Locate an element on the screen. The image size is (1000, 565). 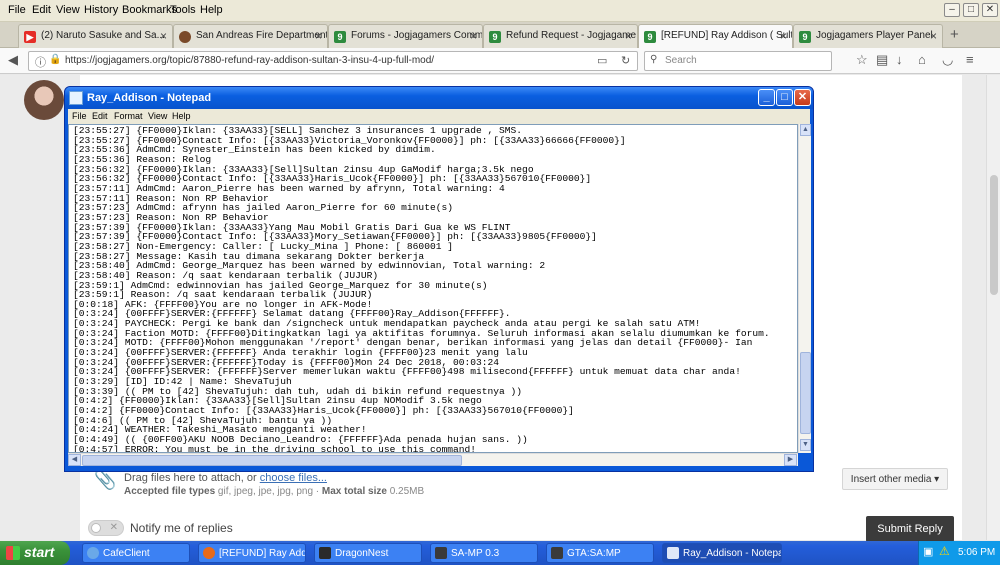
home-icon: ⌂ is located at coordinates (922, 59).